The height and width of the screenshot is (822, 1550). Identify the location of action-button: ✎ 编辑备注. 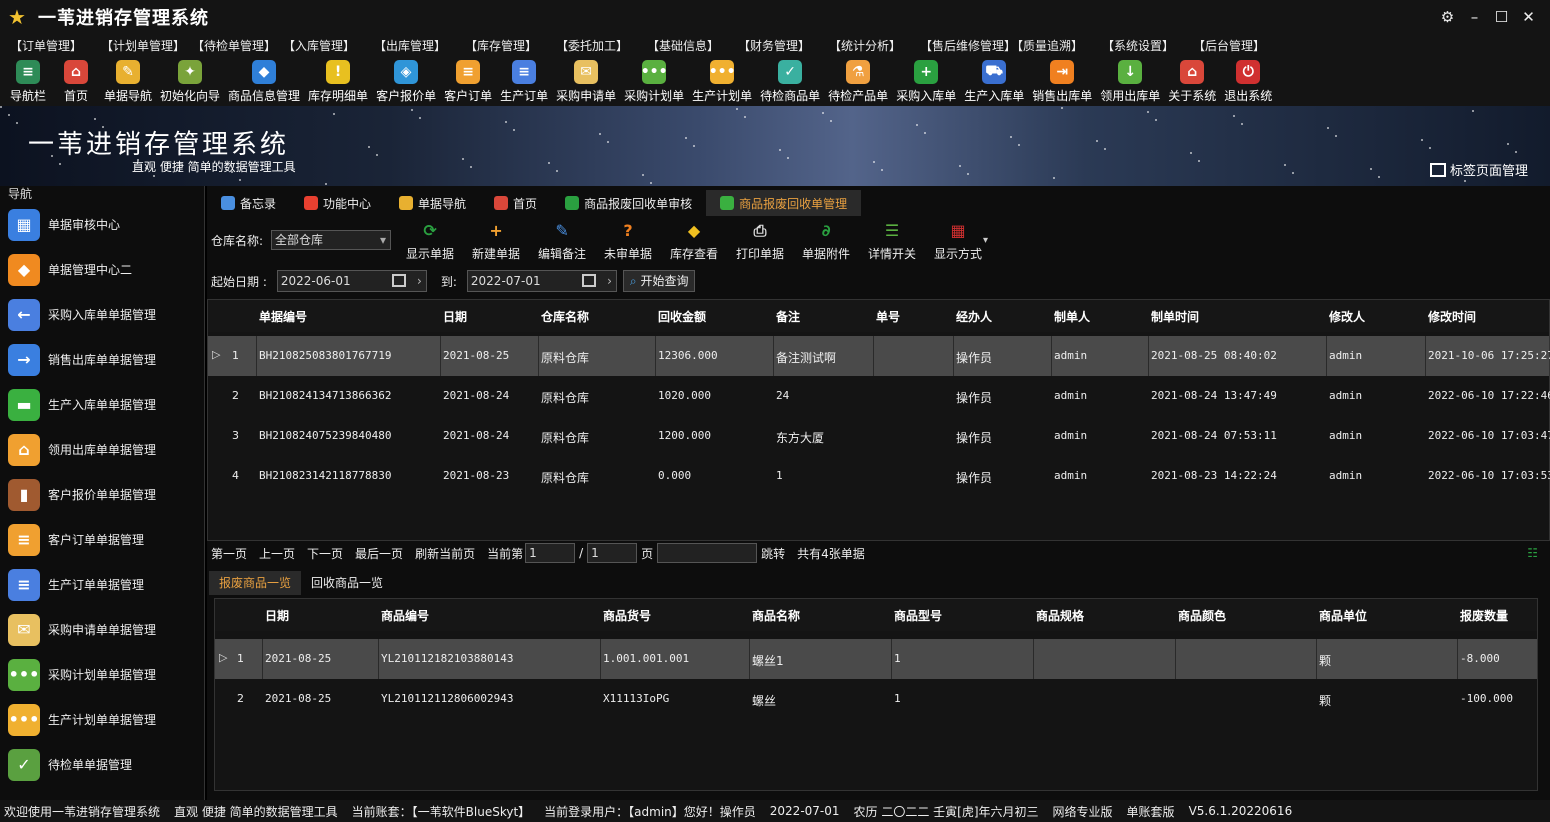
(562, 240).